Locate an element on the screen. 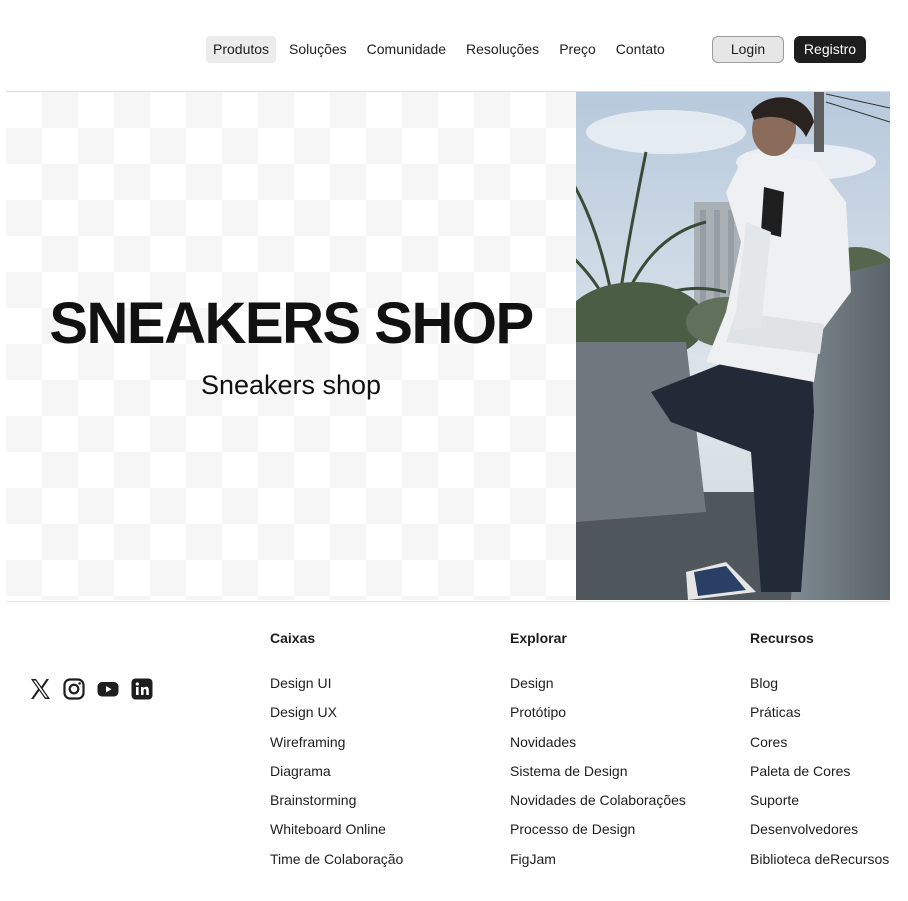  nav-item-comunidade: Comunidade is located at coordinates (406, 49).